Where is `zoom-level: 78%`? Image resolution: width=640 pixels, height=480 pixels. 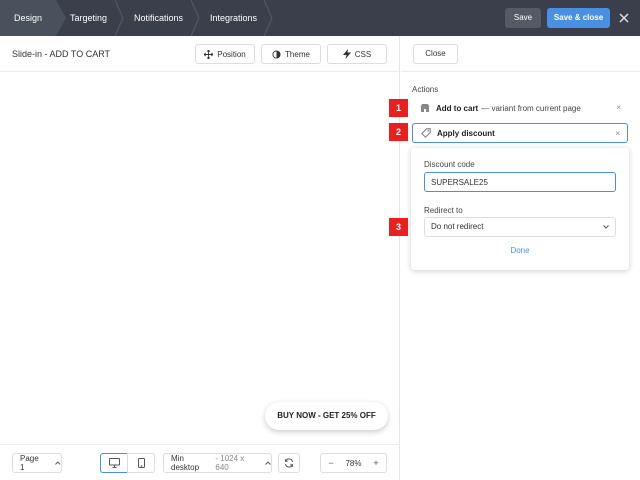
zoom-level: 78% is located at coordinates (353, 463).